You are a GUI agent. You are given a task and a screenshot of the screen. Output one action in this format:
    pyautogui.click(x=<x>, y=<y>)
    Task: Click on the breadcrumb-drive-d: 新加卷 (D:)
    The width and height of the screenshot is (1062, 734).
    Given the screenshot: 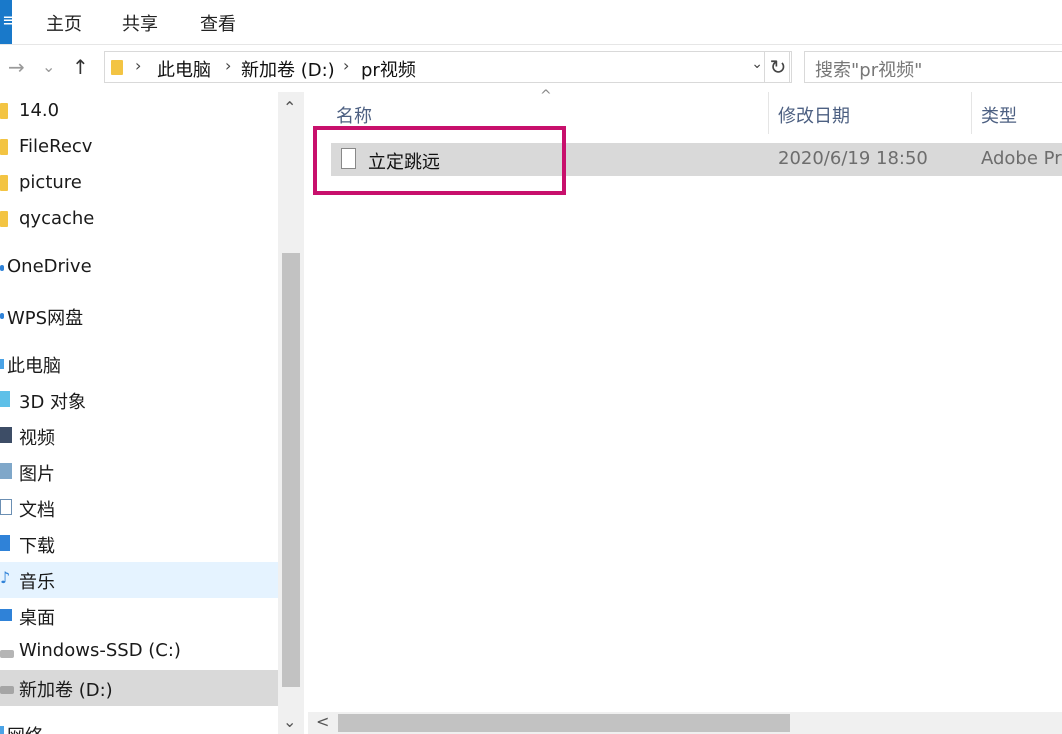 What is the action you would take?
    pyautogui.click(x=288, y=69)
    